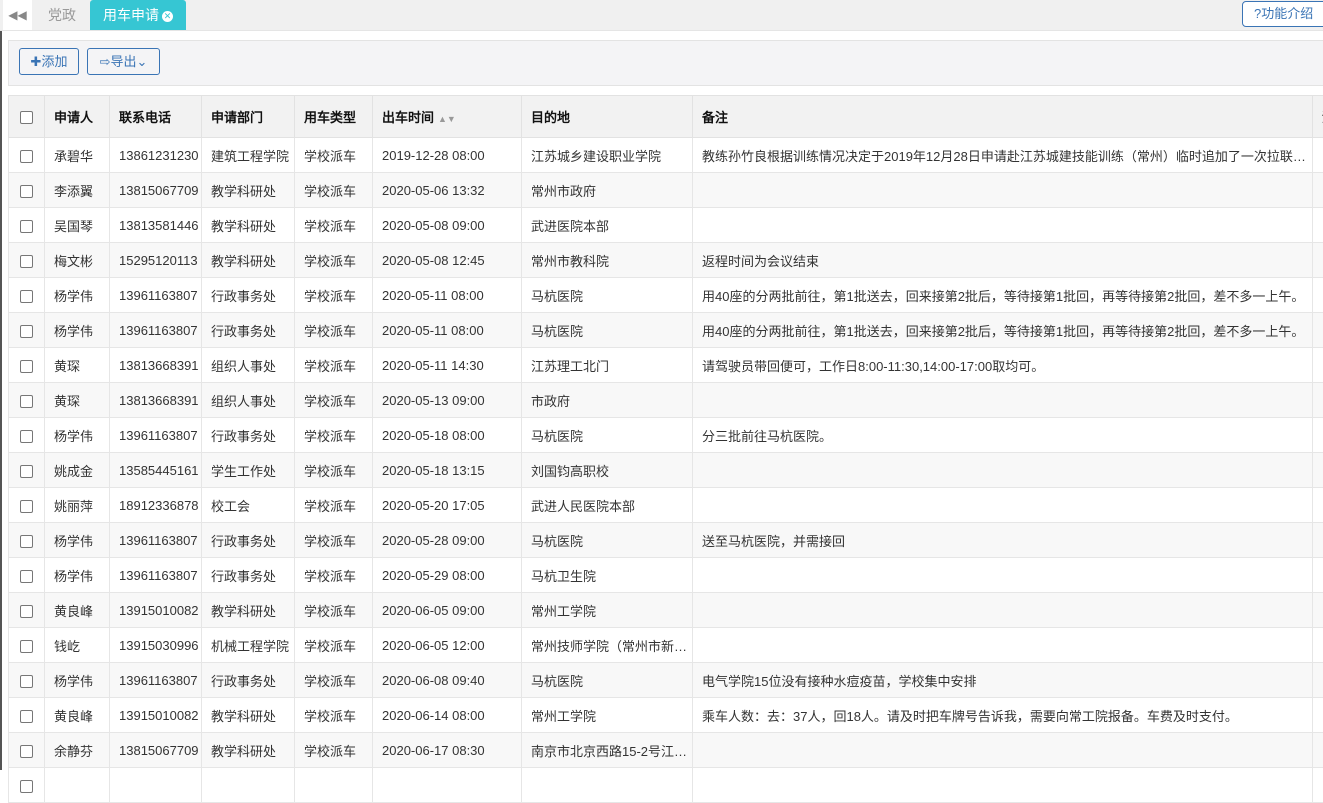  What do you see at coordinates (248, 117) in the screenshot?
I see `col-department: 申请部门` at bounding box center [248, 117].